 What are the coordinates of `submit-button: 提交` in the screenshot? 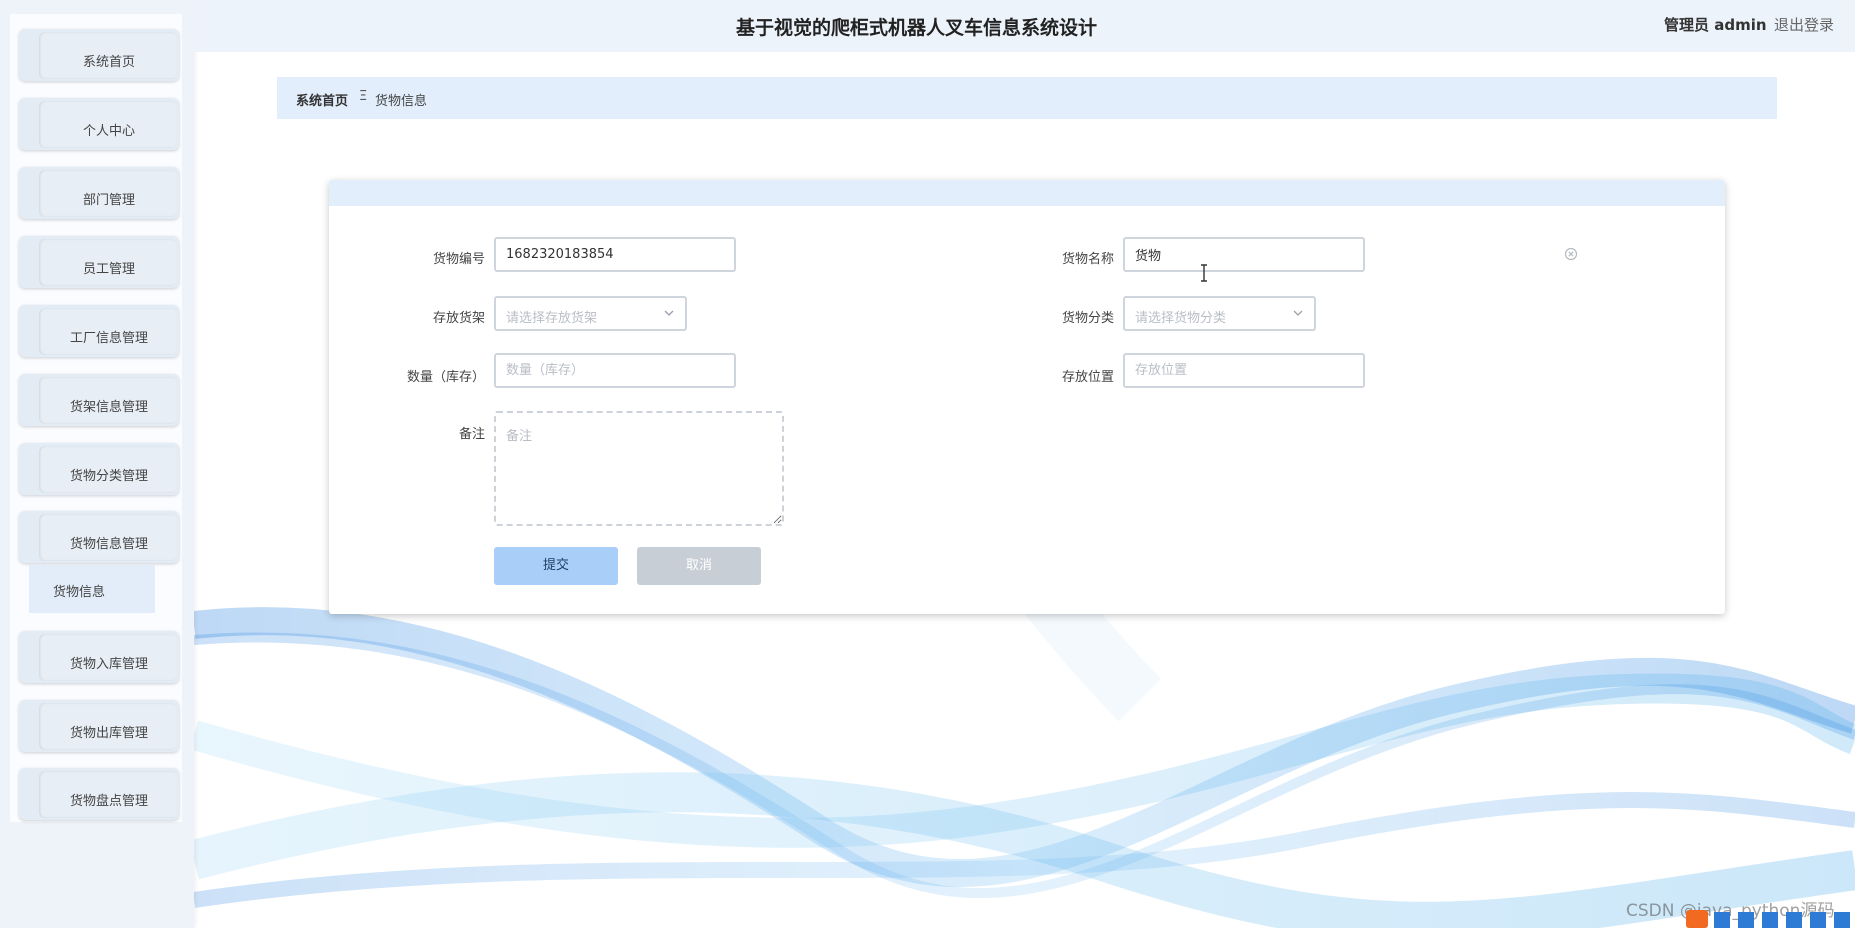 It's located at (556, 566).